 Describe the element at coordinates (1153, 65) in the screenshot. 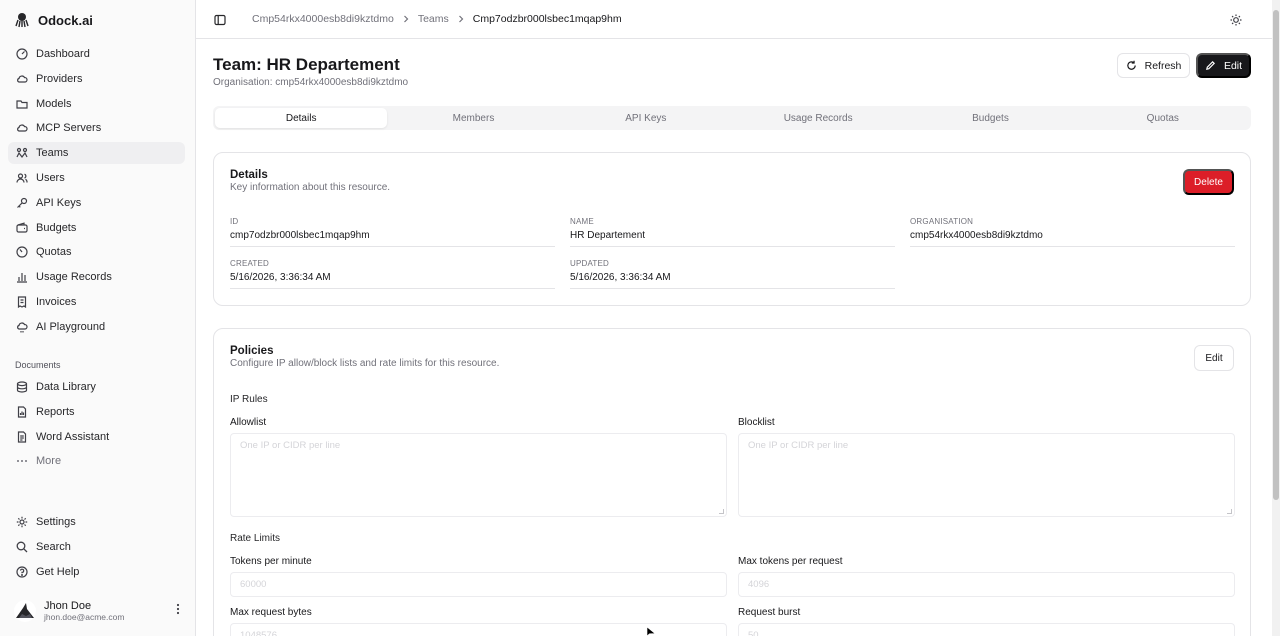

I see `refresh-button: Refresh` at that location.